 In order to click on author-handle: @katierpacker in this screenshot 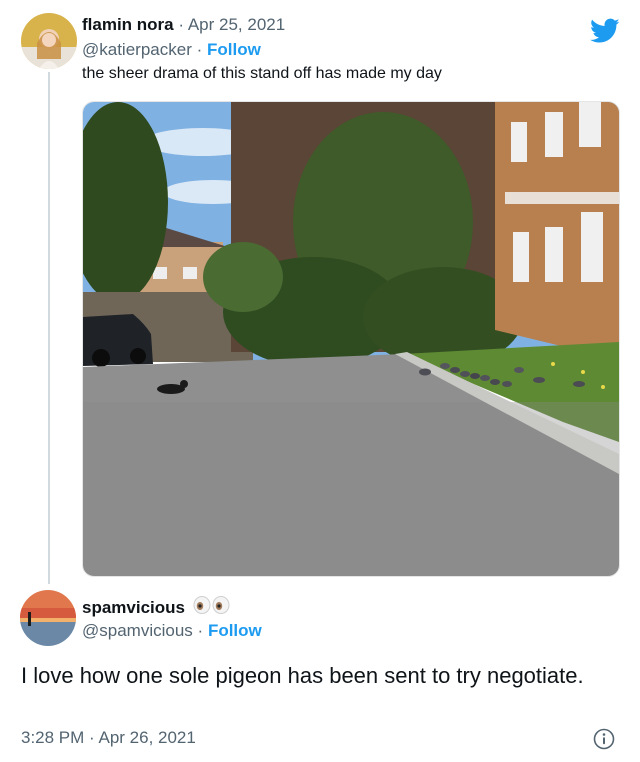, I will do `click(137, 49)`.